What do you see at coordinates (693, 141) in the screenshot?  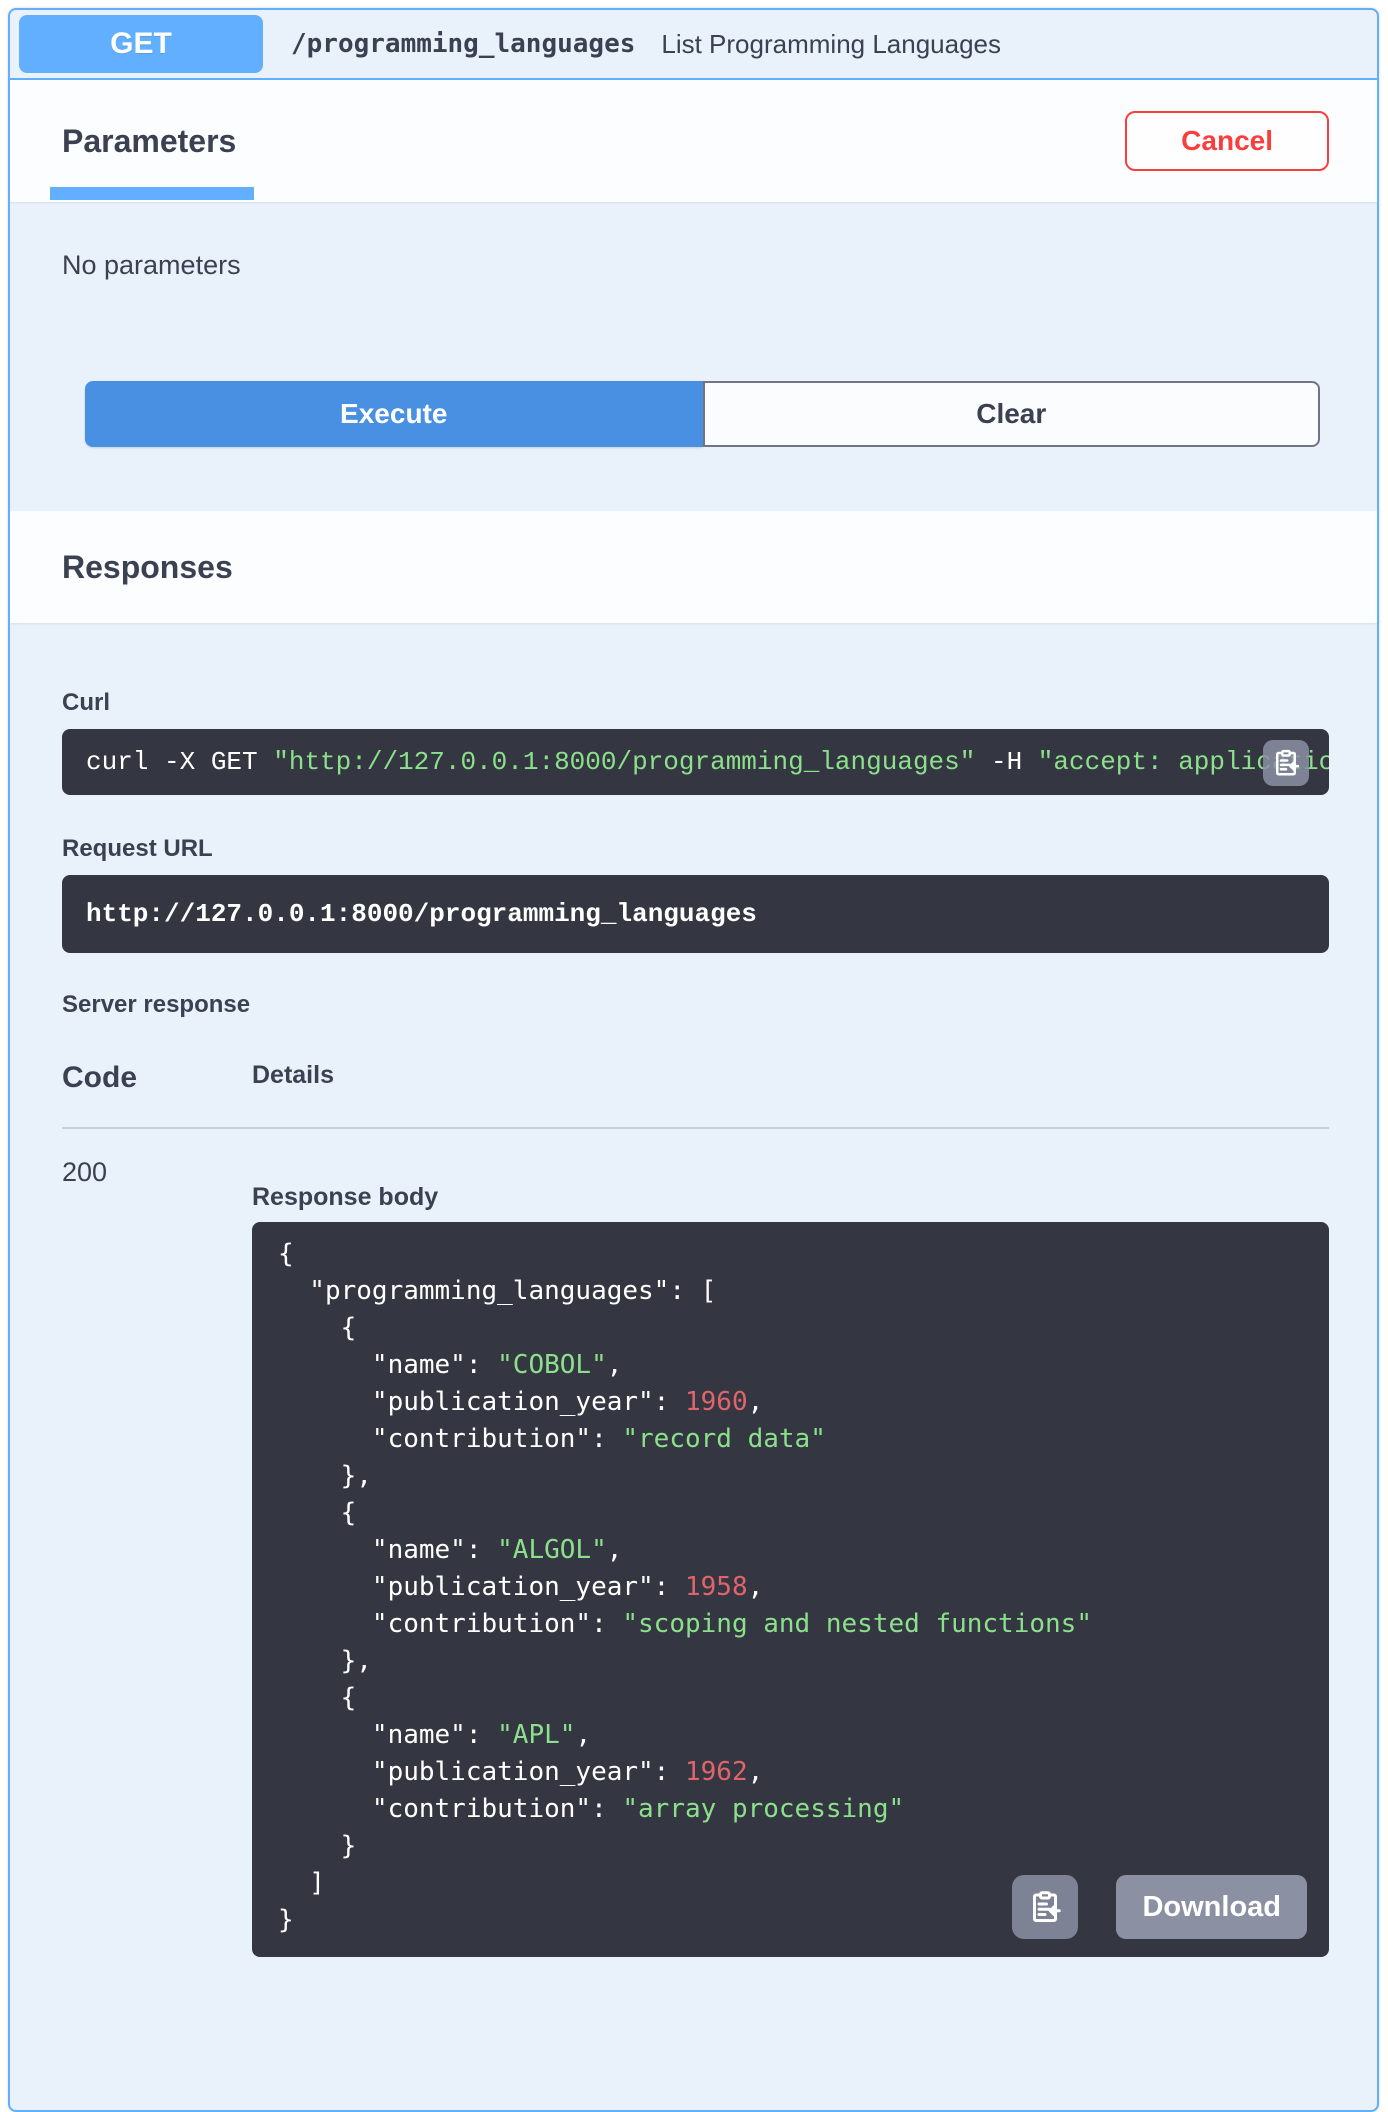 I see `parameters-header: Parameters Cancel` at bounding box center [693, 141].